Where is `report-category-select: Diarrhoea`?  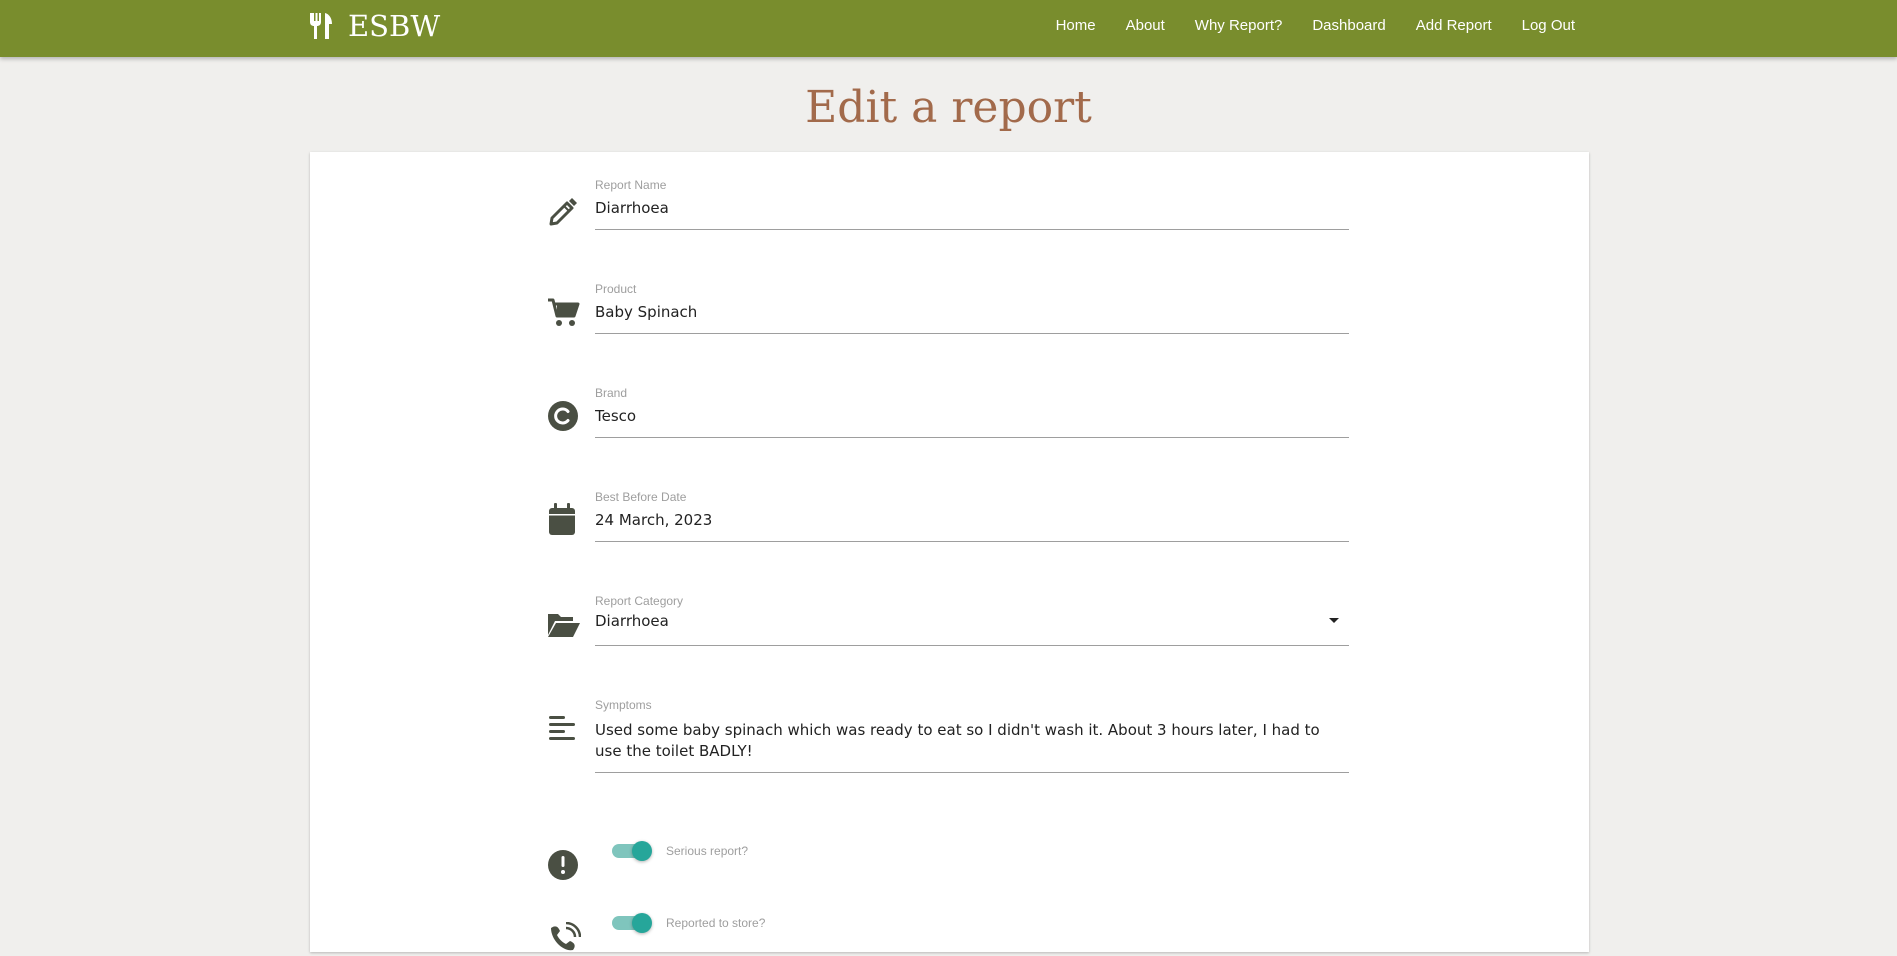
report-category-select: Diarrhoea is located at coordinates (972, 629).